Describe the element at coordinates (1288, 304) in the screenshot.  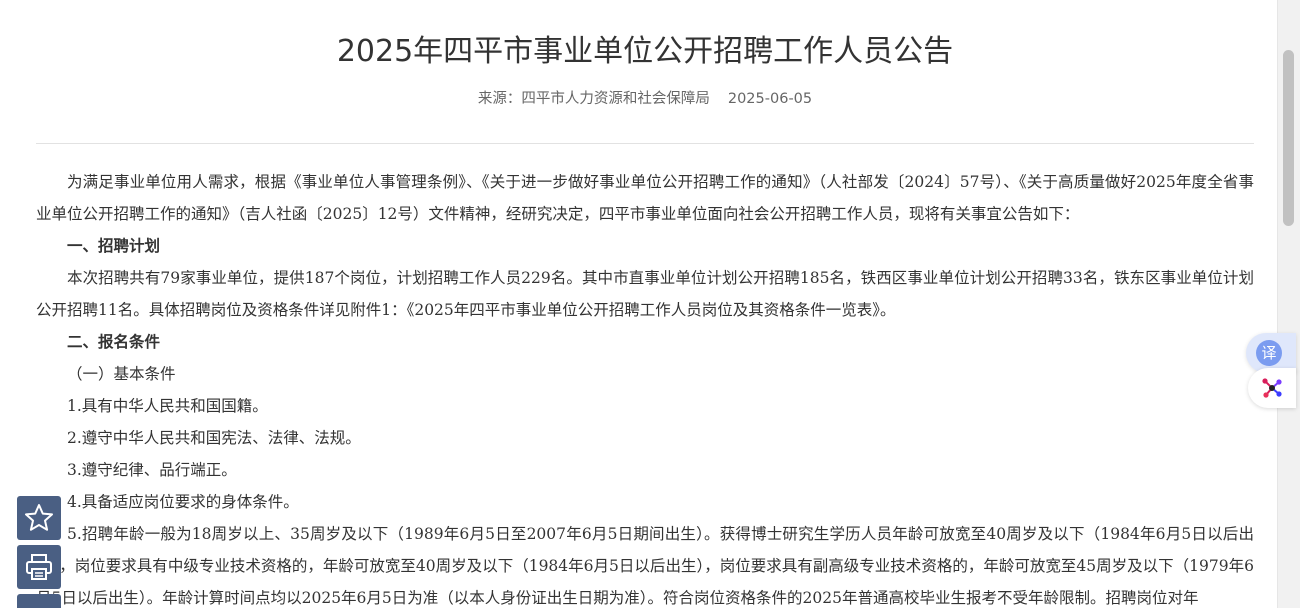
I see `vertical-scrollbar` at that location.